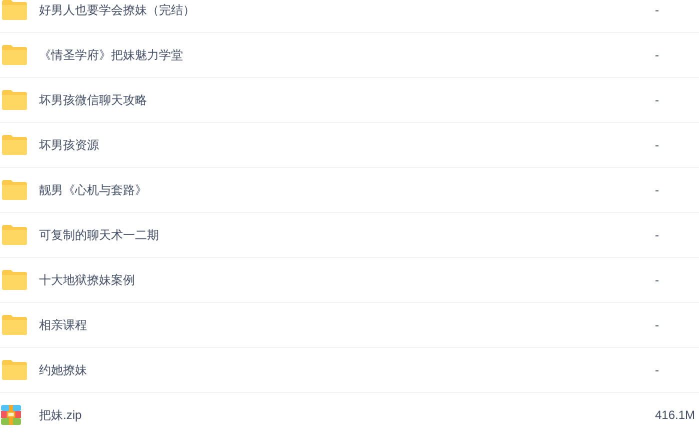  I want to click on file-row: 相亲课程 -, so click(349, 325).